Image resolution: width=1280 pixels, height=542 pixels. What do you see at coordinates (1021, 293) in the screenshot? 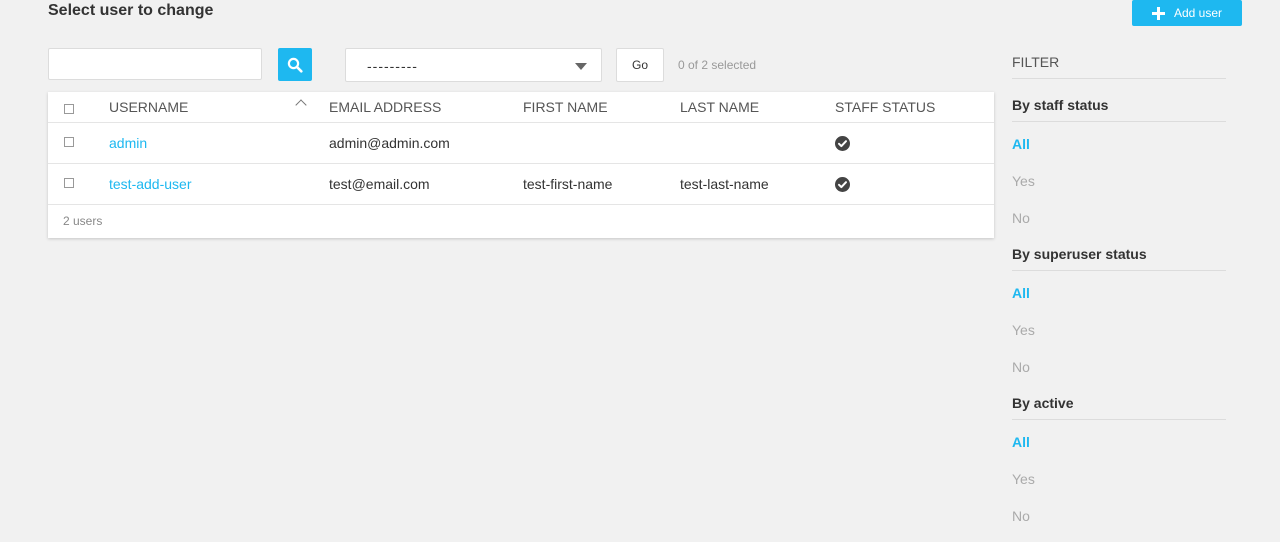
I see `filter-option-superuser-all: All` at bounding box center [1021, 293].